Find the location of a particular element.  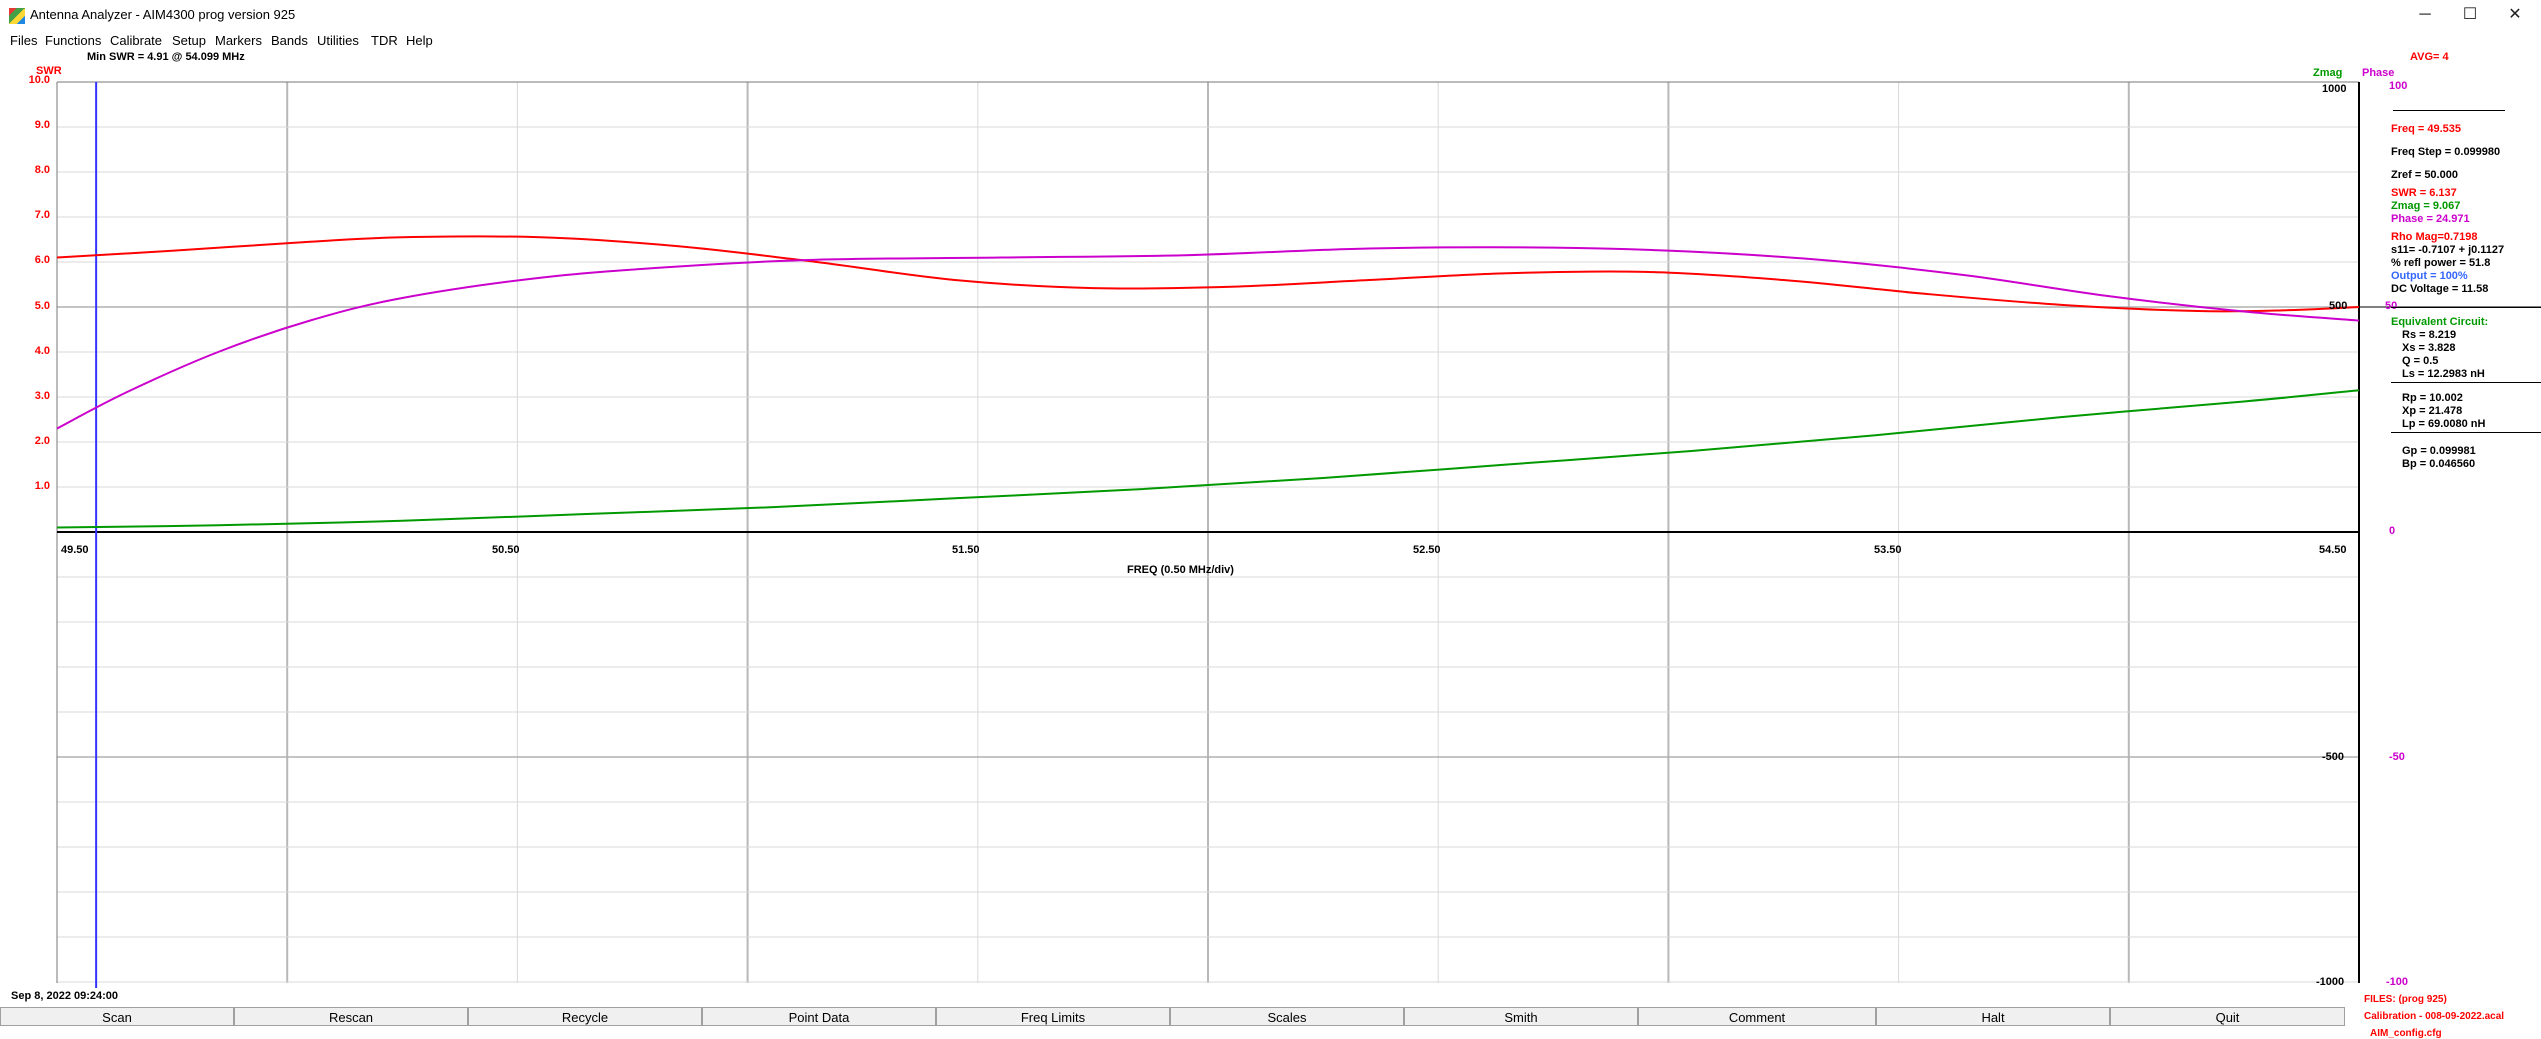

phase-tick: 100 is located at coordinates (2398, 86).